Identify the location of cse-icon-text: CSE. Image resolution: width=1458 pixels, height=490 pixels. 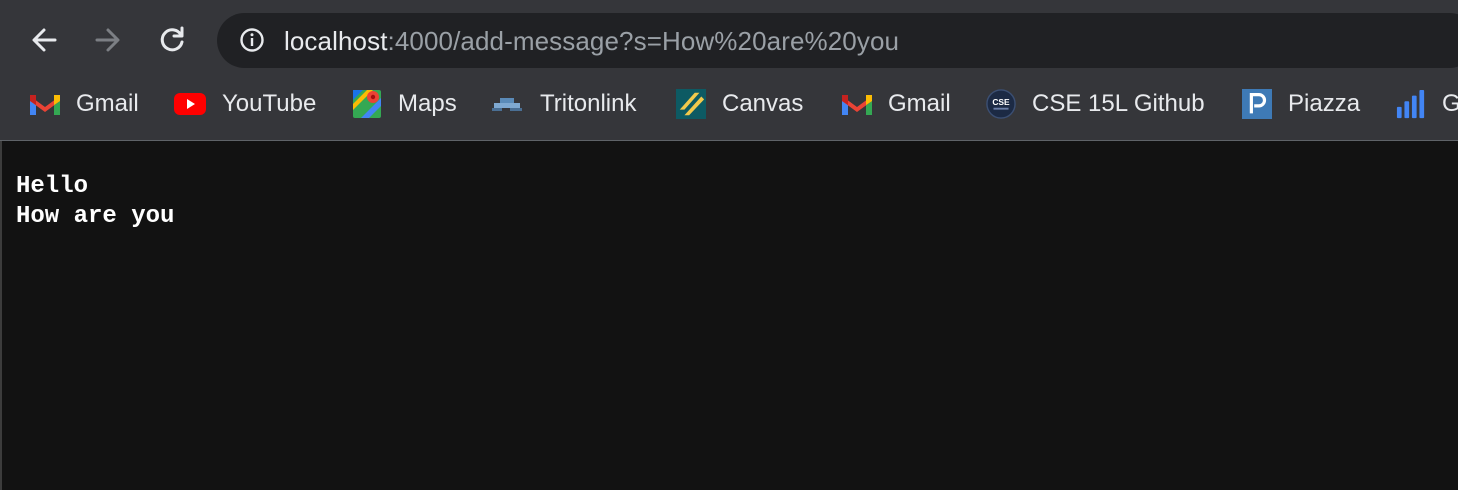
(1001, 102).